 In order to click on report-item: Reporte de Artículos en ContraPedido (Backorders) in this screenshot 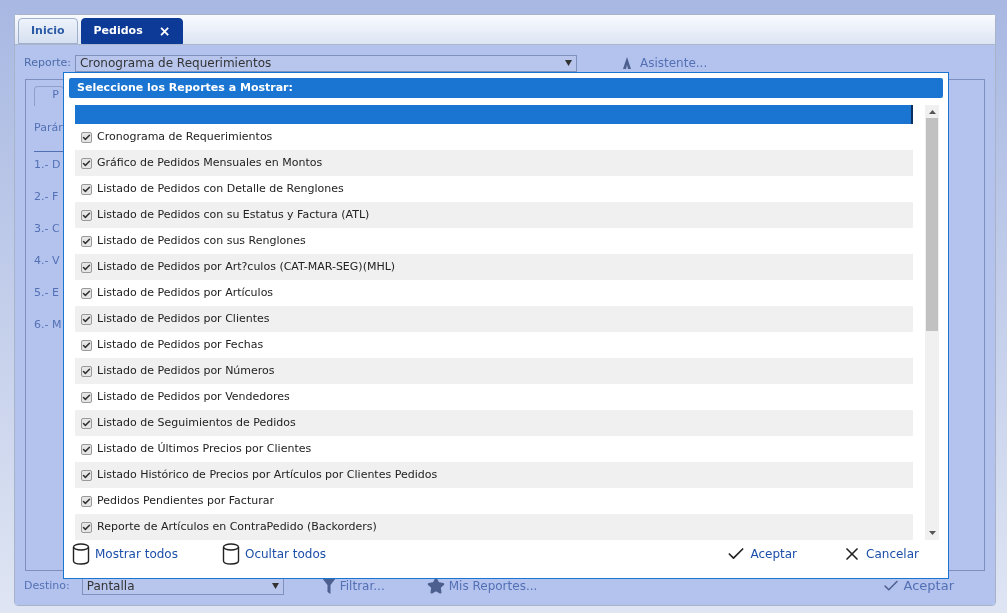, I will do `click(494, 527)`.